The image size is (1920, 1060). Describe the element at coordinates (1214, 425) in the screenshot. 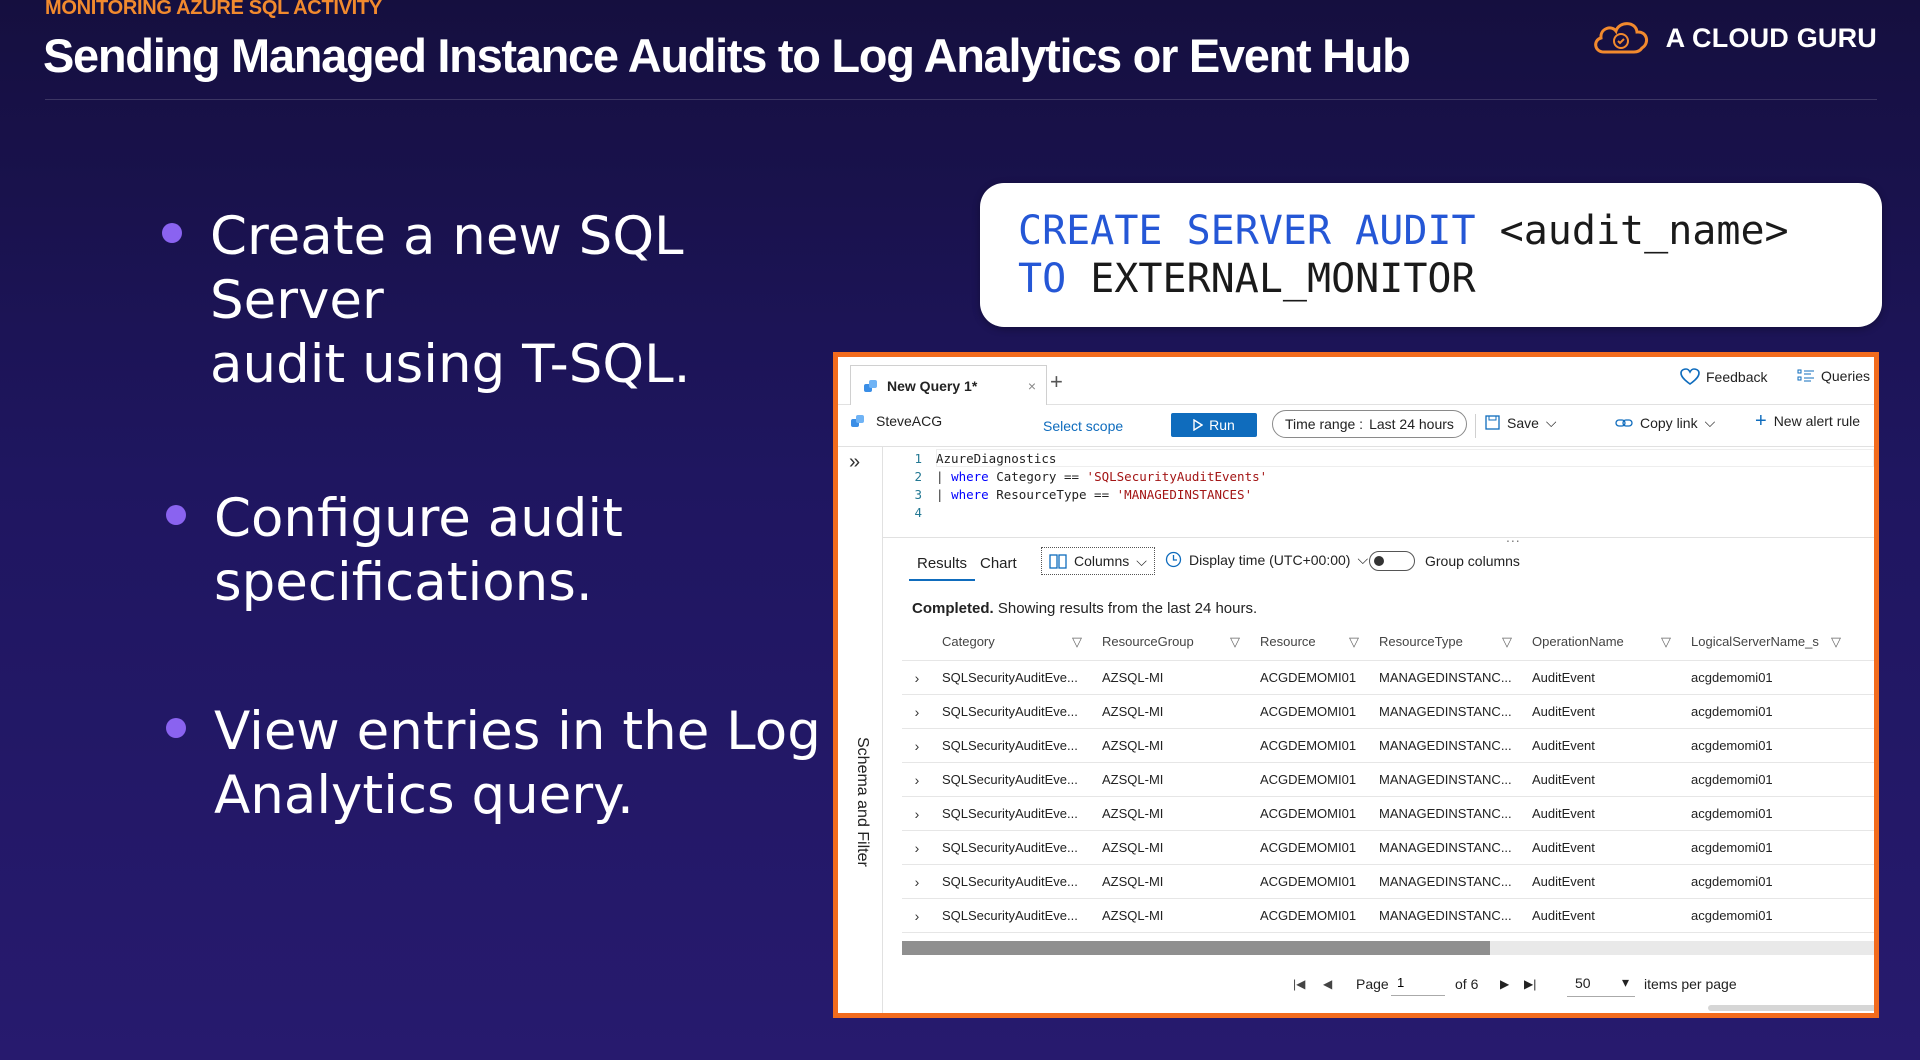

I see `run-button: Run` at that location.